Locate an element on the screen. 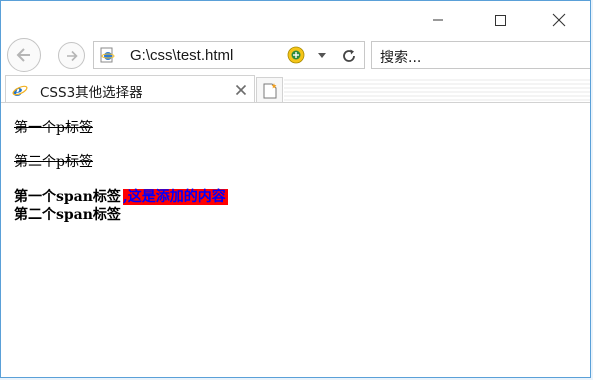 The width and height of the screenshot is (593, 380). tab-bar-background is located at coordinates (437, 91).